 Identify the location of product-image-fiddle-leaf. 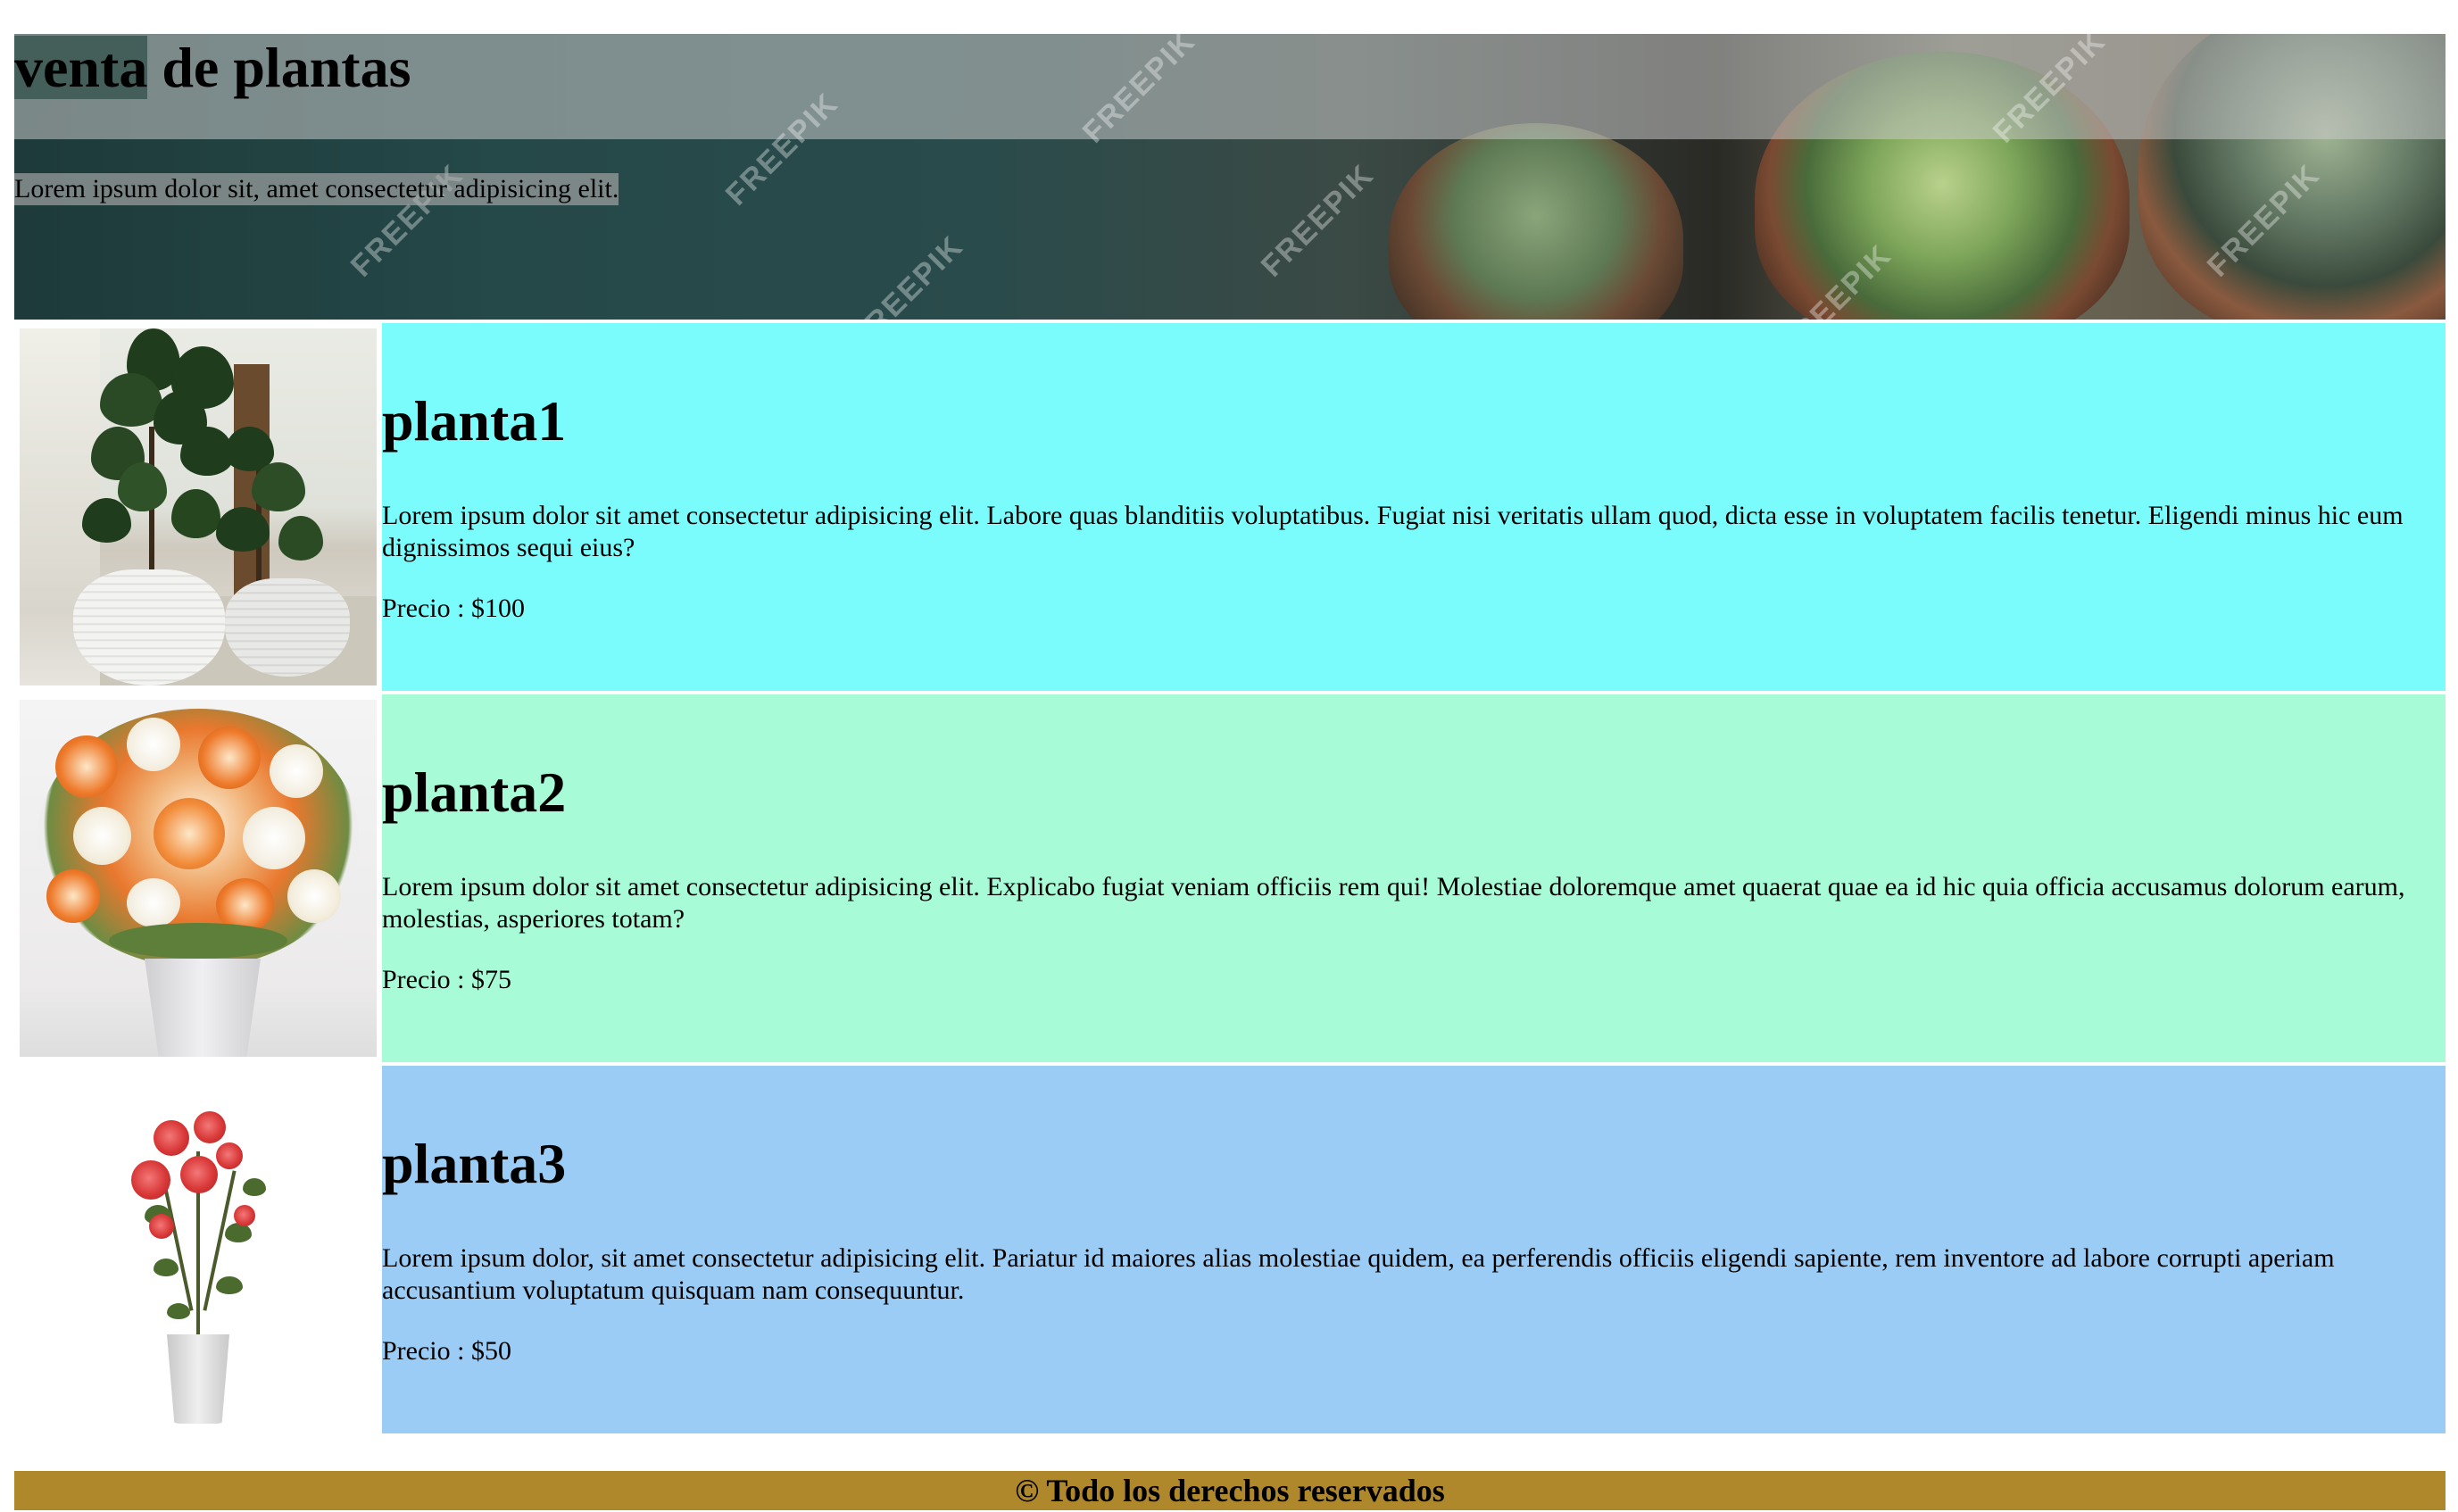
(198, 507).